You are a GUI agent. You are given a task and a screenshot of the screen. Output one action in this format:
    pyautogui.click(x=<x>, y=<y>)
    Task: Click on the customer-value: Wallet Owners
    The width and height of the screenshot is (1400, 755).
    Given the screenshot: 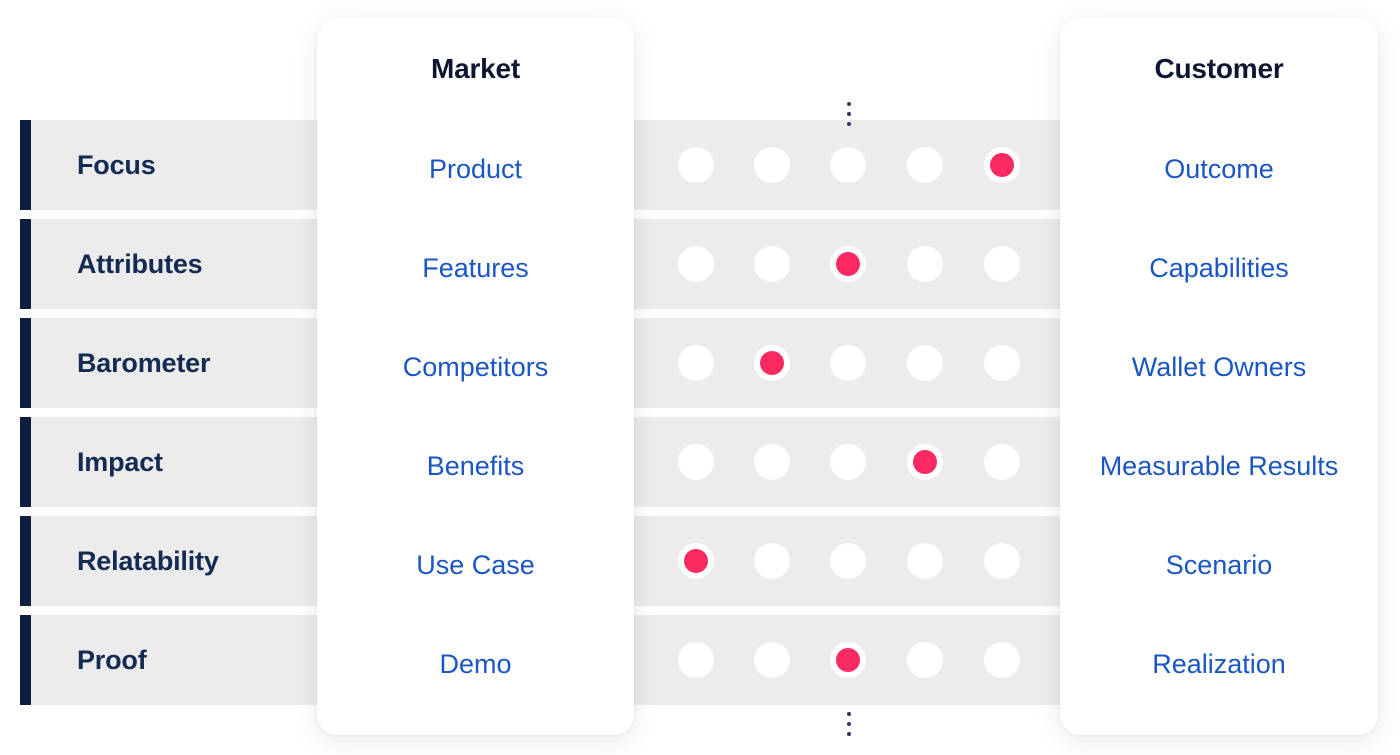 What is the action you would take?
    pyautogui.click(x=1219, y=367)
    